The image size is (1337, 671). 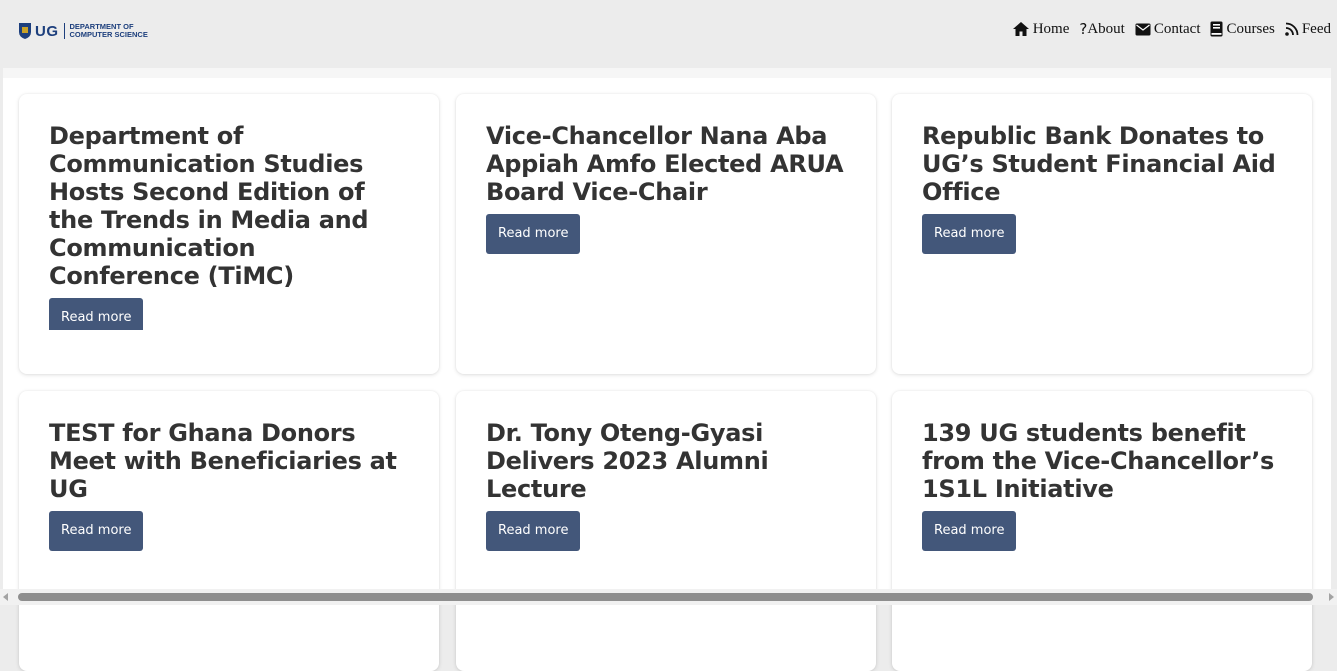 I want to click on nav-contact: Contact, so click(x=1168, y=29).